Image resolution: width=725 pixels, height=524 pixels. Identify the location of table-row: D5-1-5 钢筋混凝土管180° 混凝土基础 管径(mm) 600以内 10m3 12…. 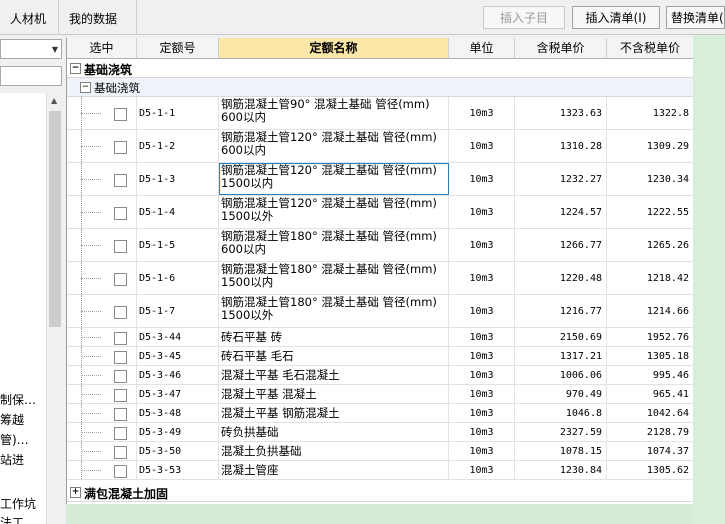
(380, 245).